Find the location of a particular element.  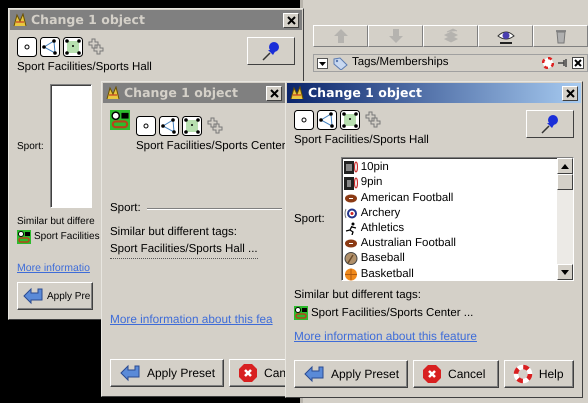

collapse-toggle is located at coordinates (322, 63).